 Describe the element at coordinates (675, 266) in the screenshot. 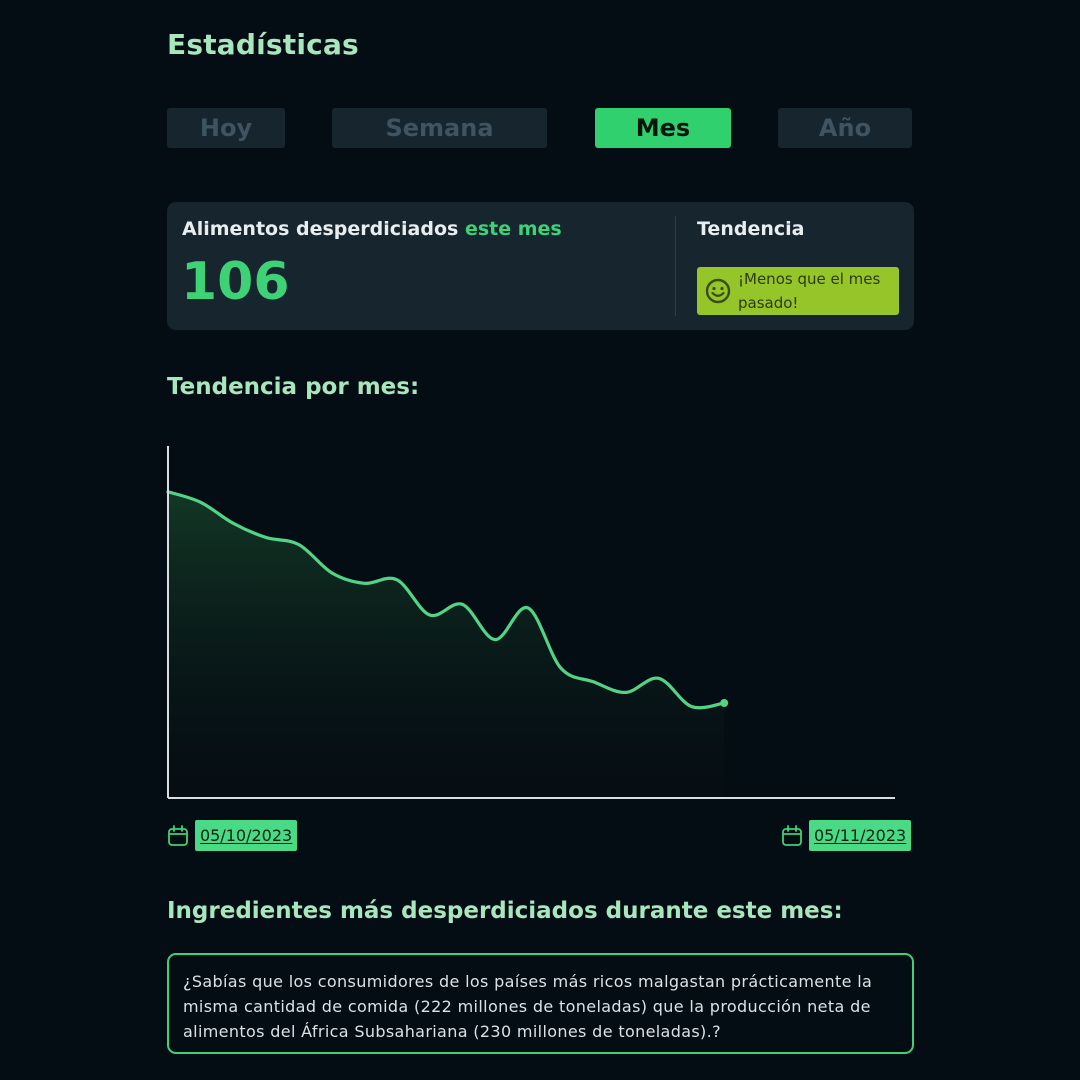

I see `card-divider` at that location.